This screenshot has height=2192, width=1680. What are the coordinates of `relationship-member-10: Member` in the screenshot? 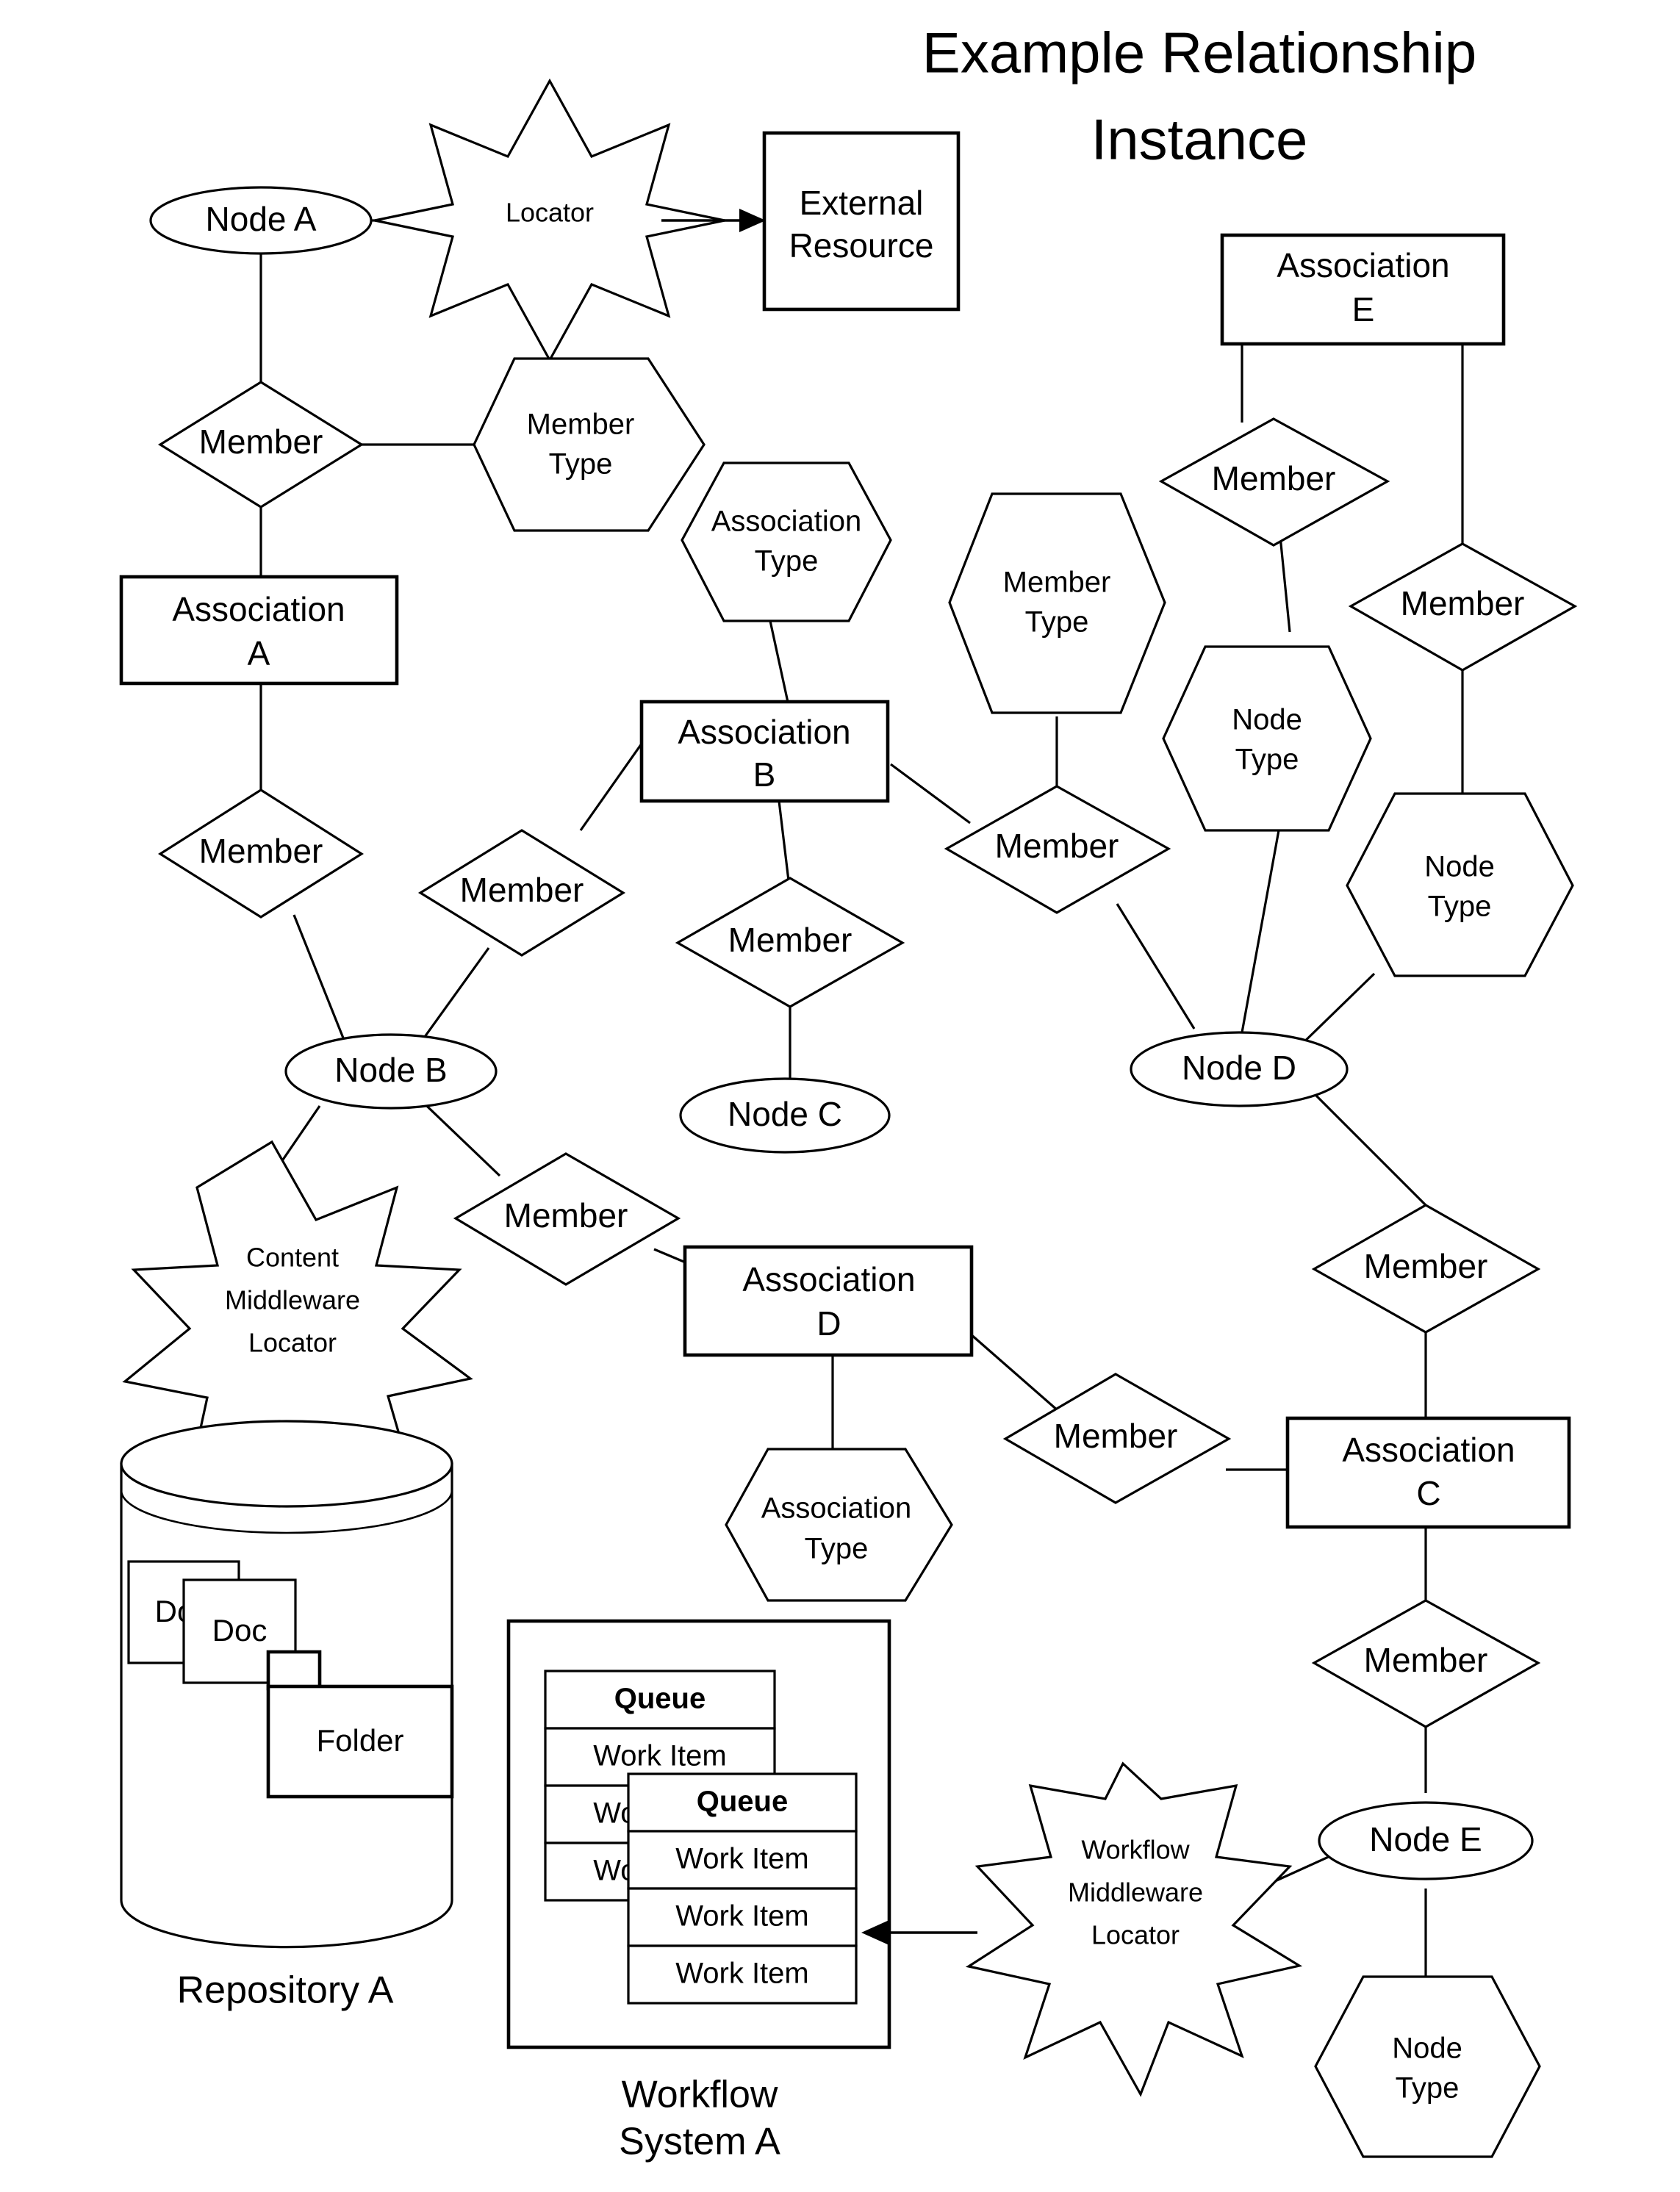 It's located at (1426, 1269).